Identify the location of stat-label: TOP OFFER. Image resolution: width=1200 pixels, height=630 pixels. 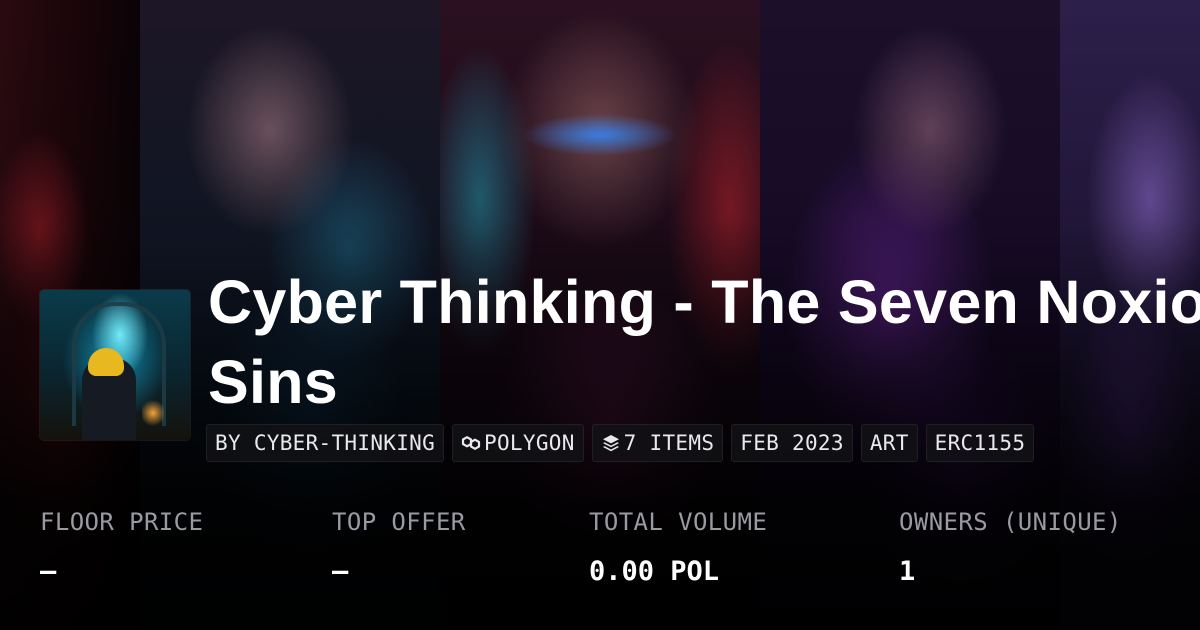
(399, 522).